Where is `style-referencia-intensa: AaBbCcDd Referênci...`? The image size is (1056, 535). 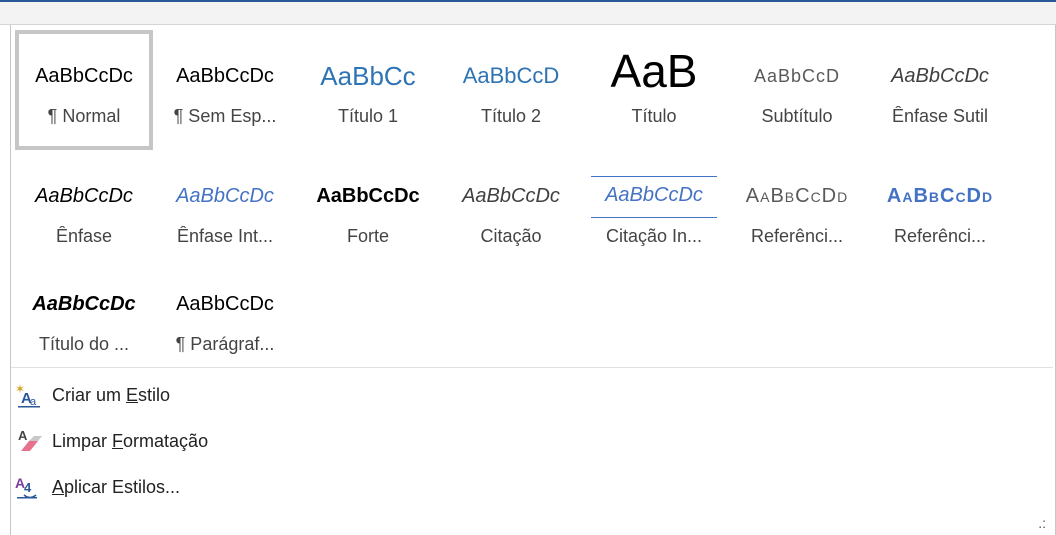 style-referencia-intensa: AaBbCcDd Referênci... is located at coordinates (940, 210).